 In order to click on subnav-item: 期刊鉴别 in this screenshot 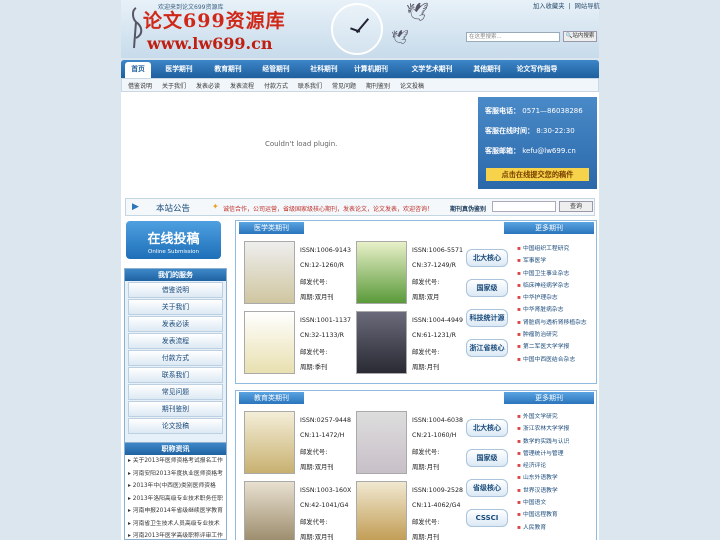, I will do `click(378, 85)`.